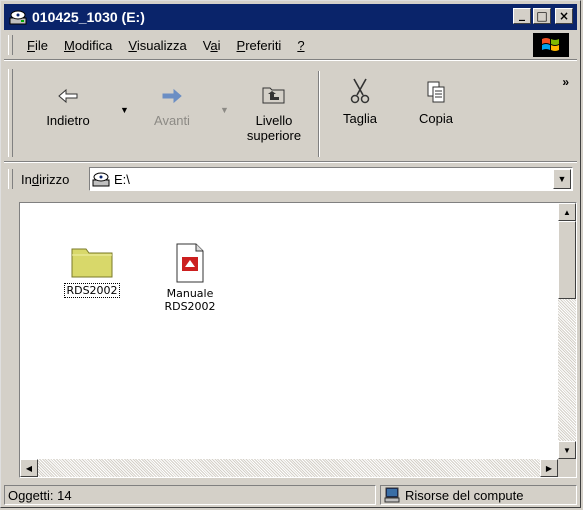 This screenshot has height=510, width=583. I want to click on menu-visualizza: Visualizza, so click(157, 45).